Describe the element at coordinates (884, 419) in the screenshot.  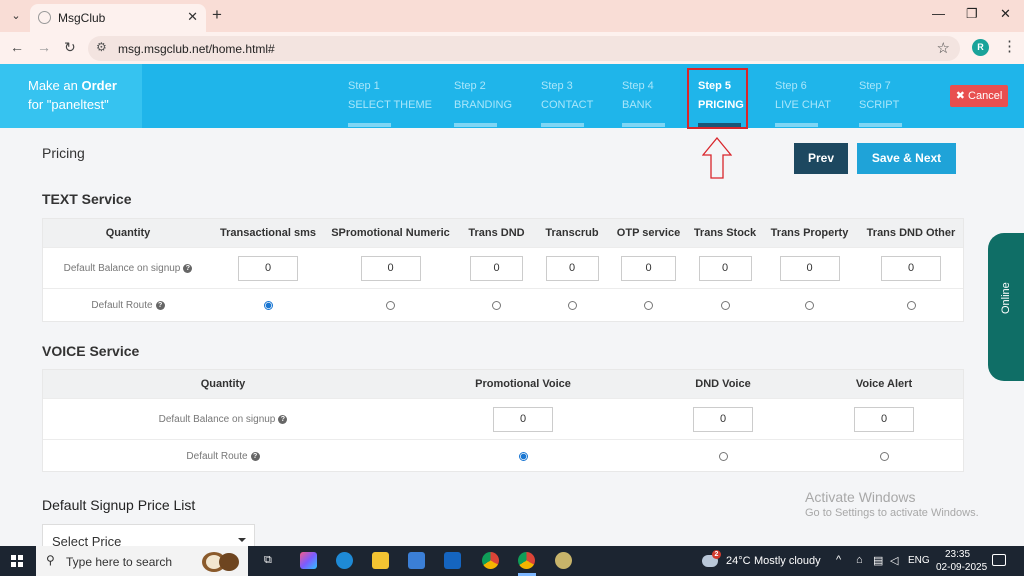
I see `balance-input-voice-alert` at that location.